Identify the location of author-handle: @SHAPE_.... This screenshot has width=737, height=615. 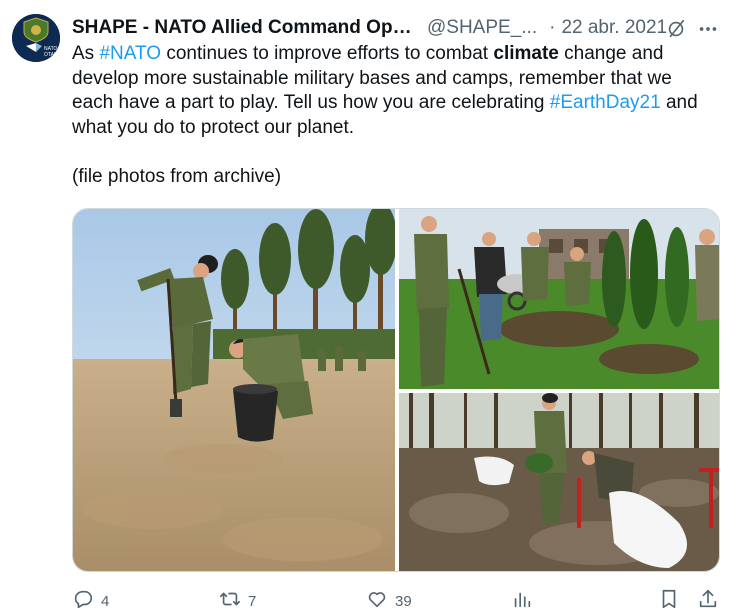
(482, 28).